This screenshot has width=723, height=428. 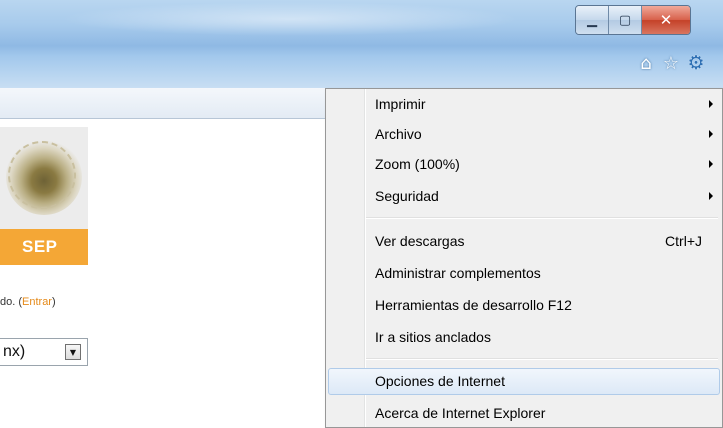 I want to click on menu-item-shortcut: Ctrl+J, so click(x=683, y=241).